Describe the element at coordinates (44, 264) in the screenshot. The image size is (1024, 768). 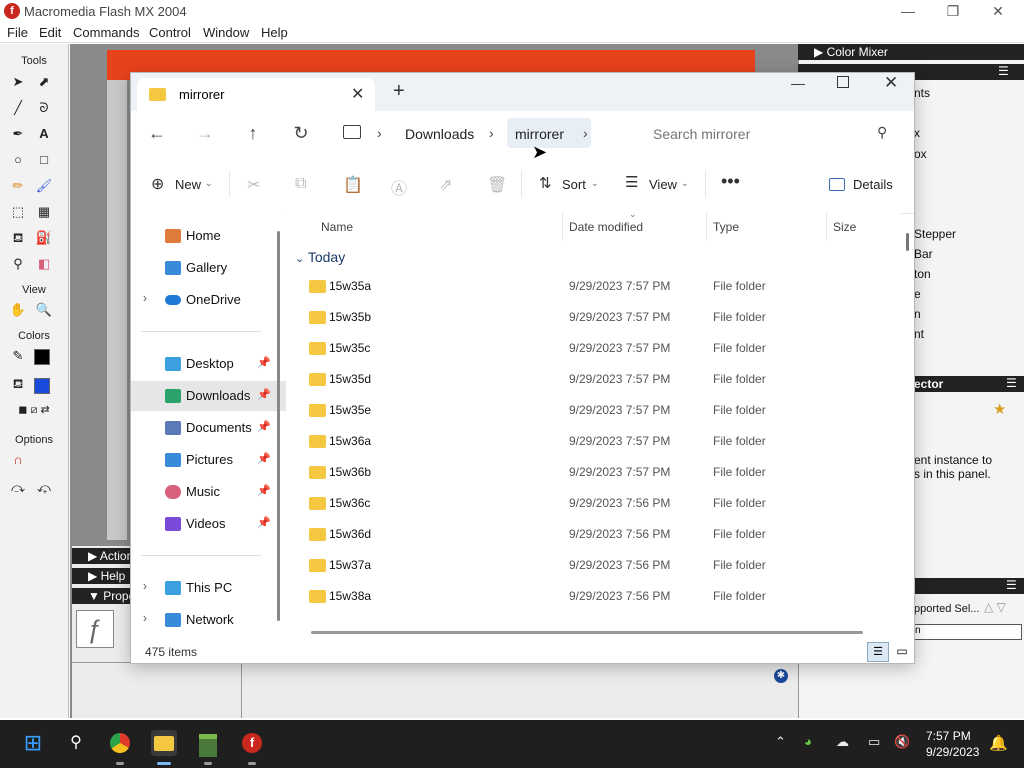
I see `eraser-tool-icon: ◧` at that location.